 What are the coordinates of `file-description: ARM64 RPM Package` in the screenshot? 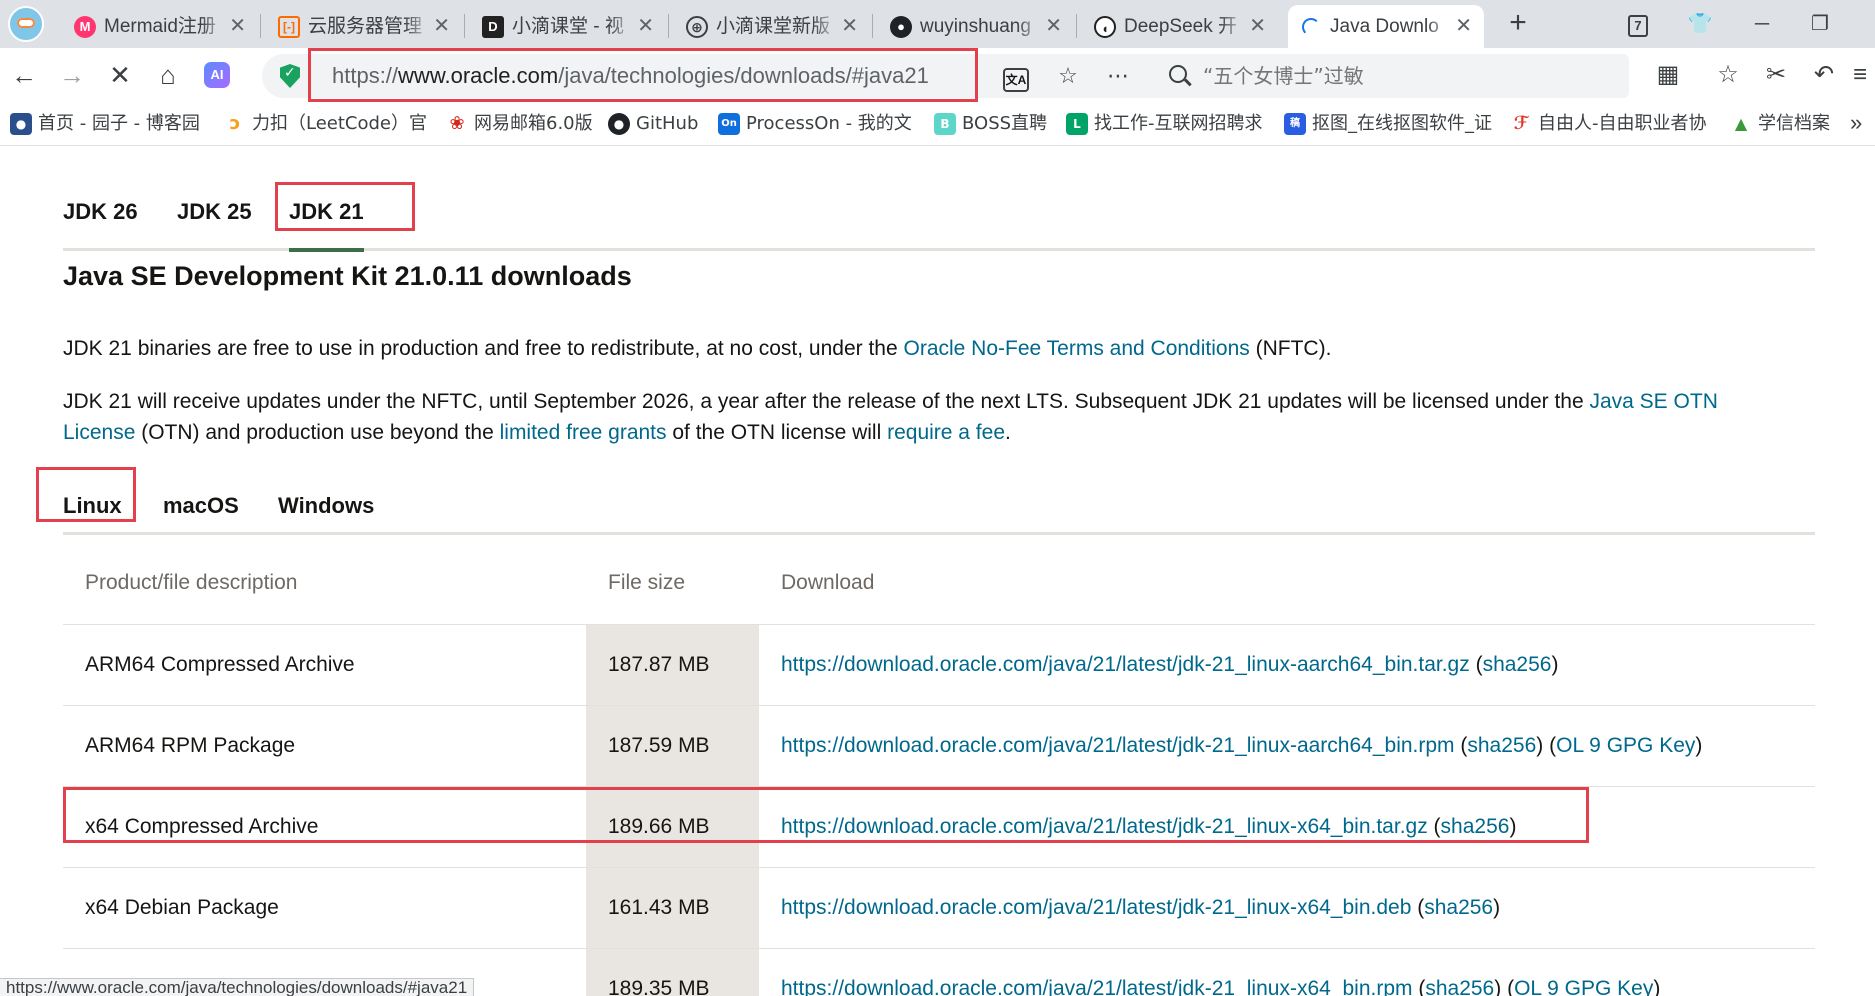 It's located at (324, 746).